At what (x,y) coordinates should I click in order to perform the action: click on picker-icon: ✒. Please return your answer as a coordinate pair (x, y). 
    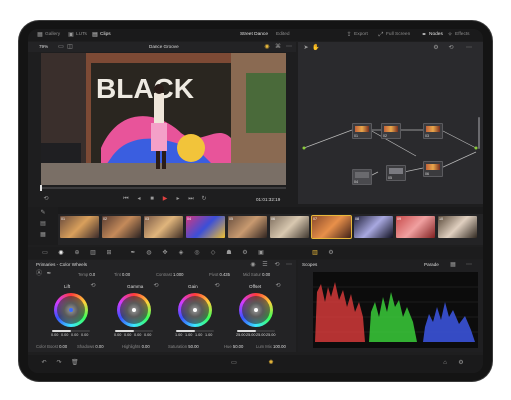
    Looking at the image, I should click on (49, 274).